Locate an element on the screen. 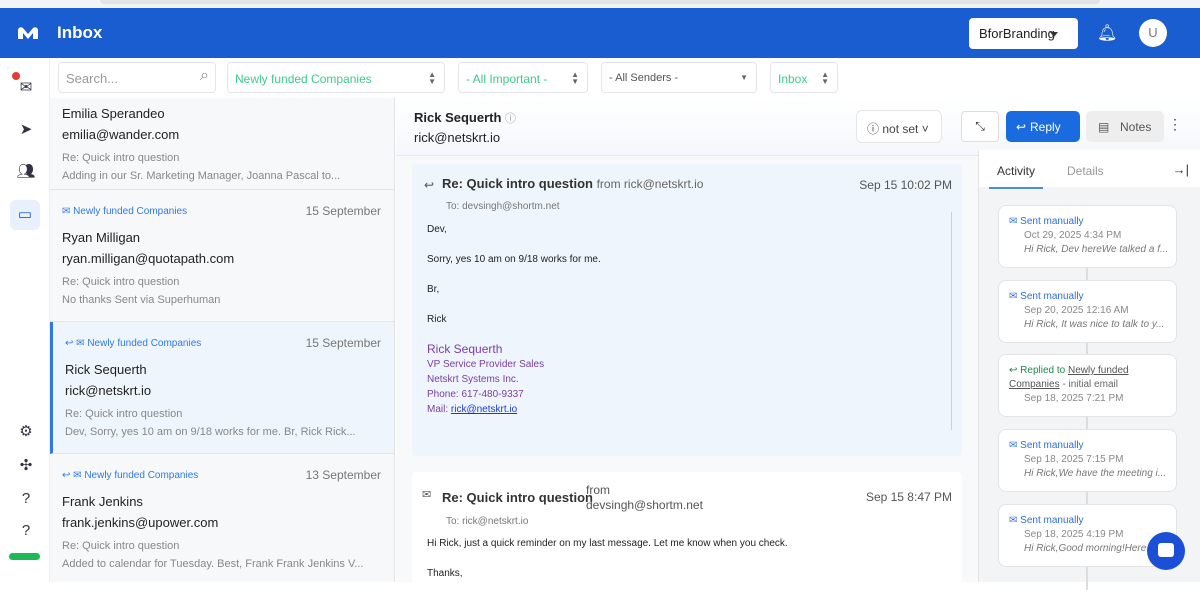  help-circle-icon: ? is located at coordinates (26, 532).